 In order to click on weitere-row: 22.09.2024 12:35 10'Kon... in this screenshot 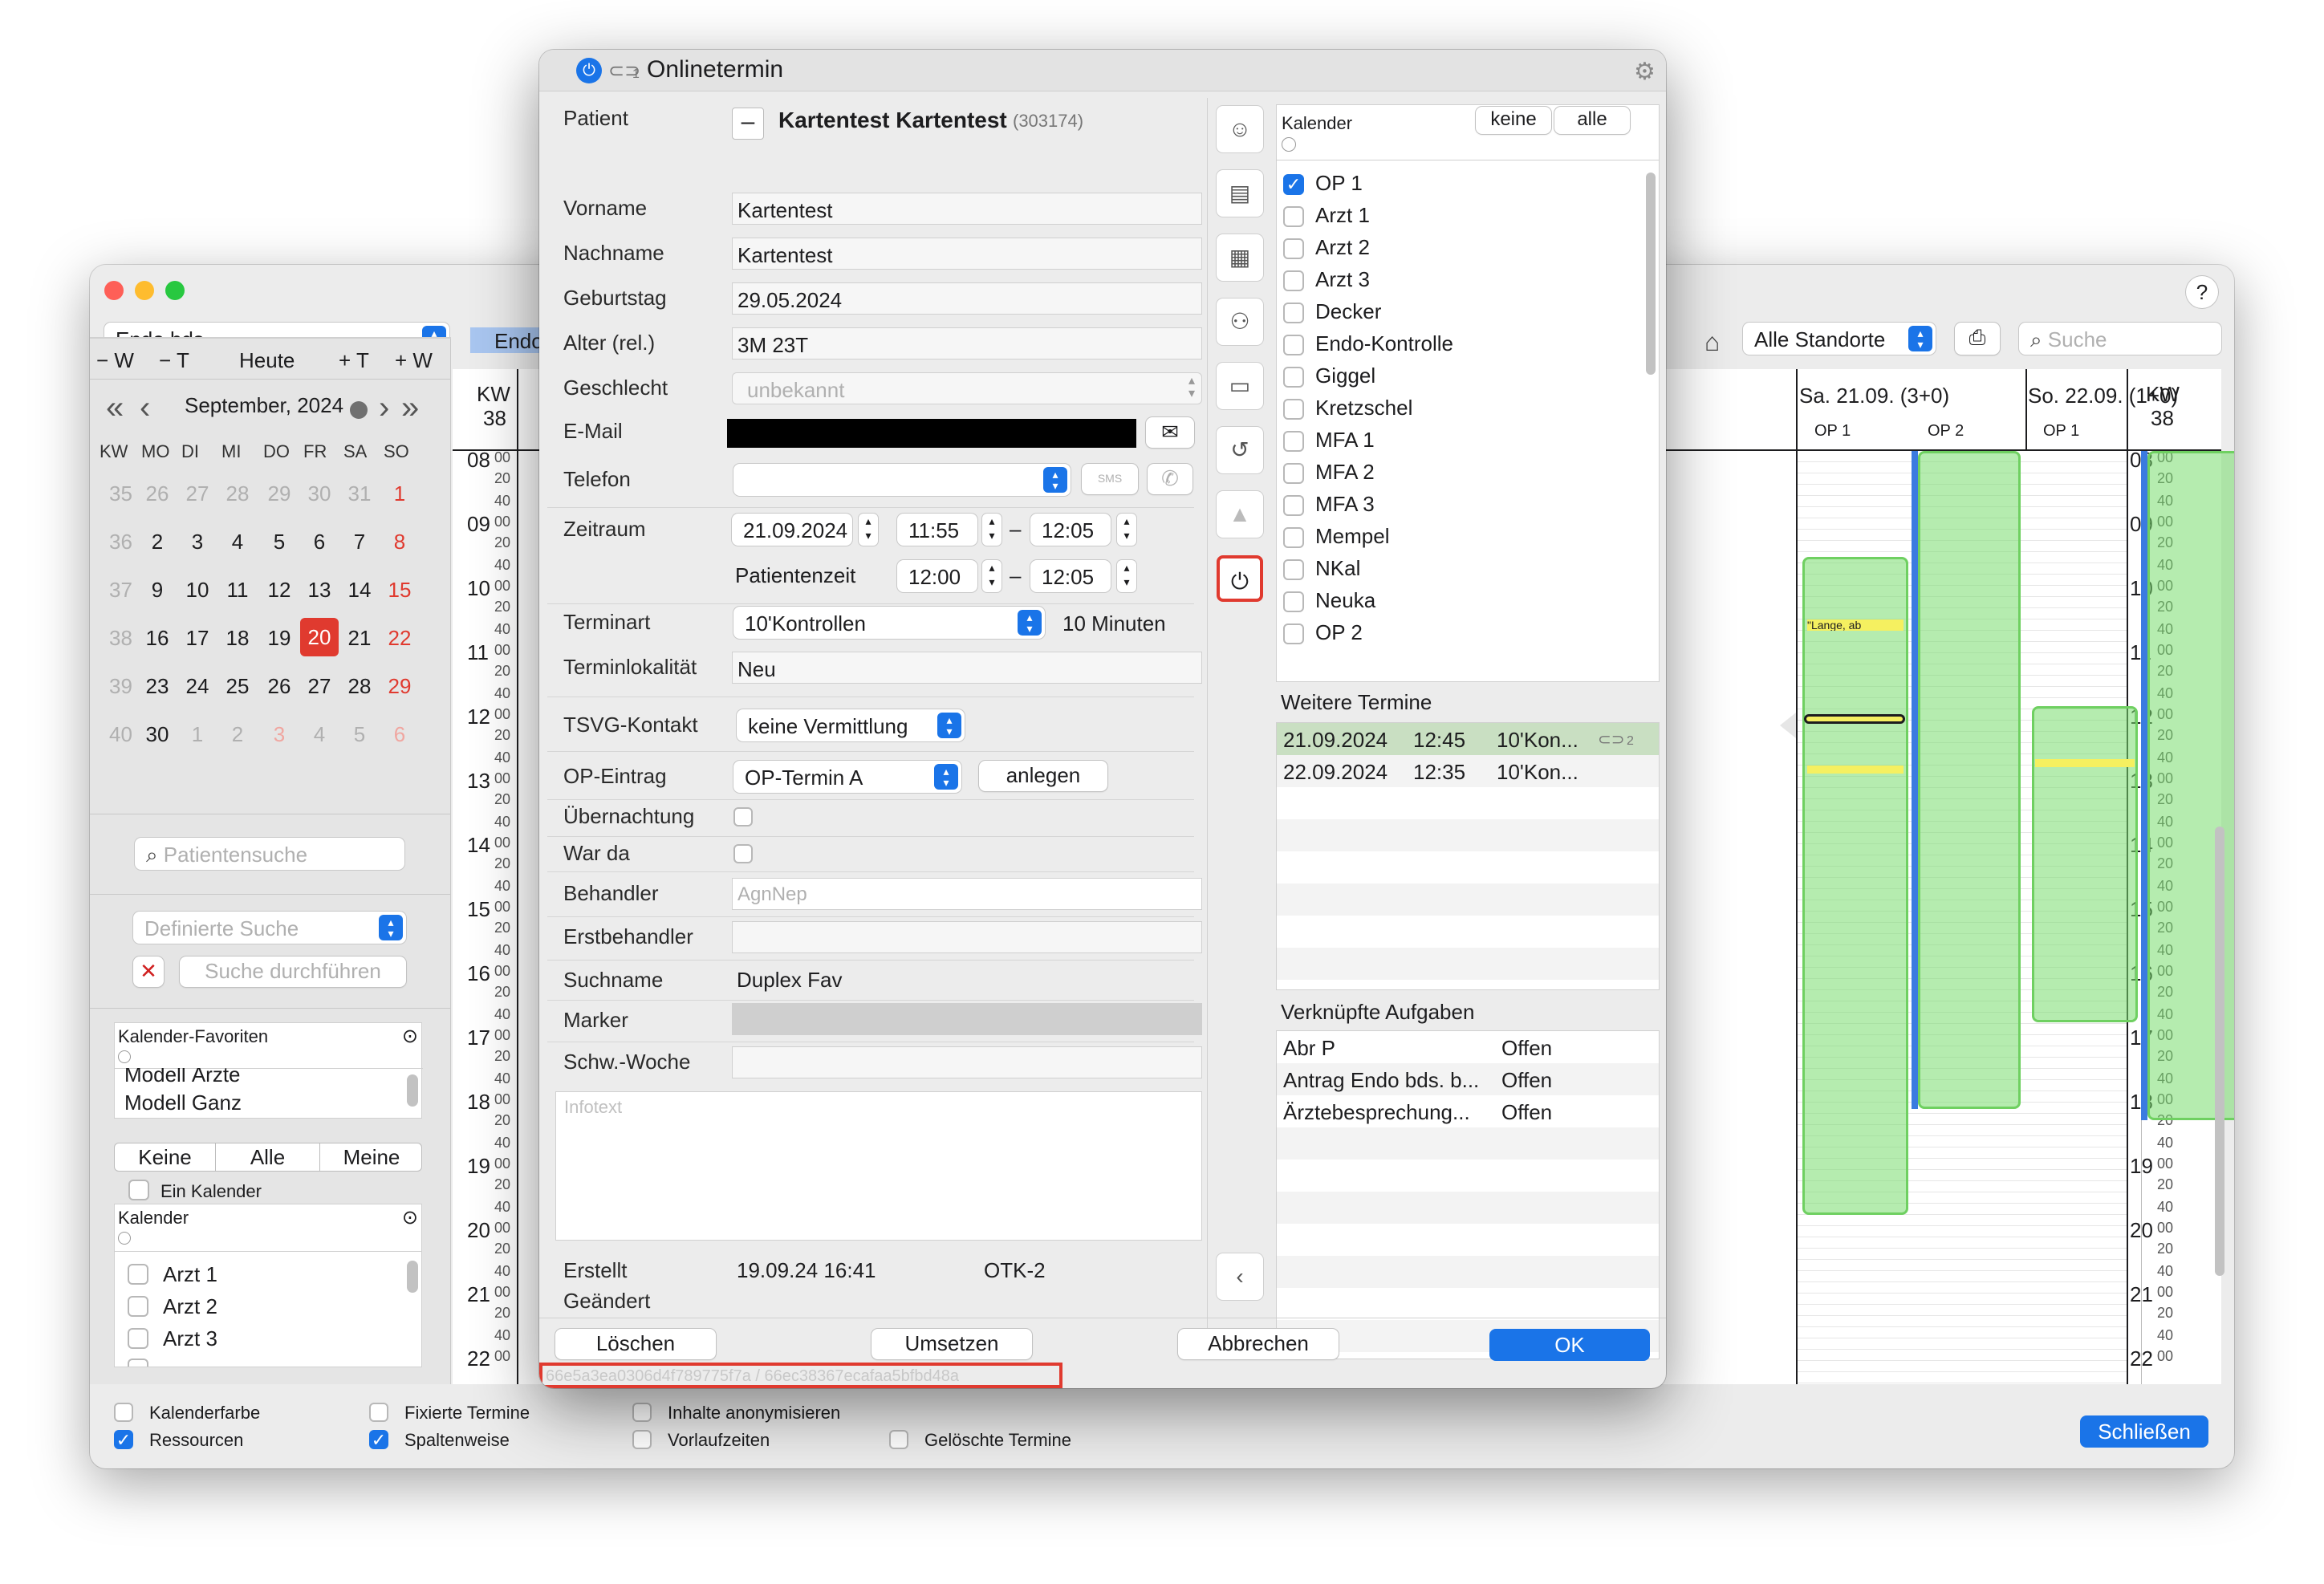, I will do `click(1468, 771)`.